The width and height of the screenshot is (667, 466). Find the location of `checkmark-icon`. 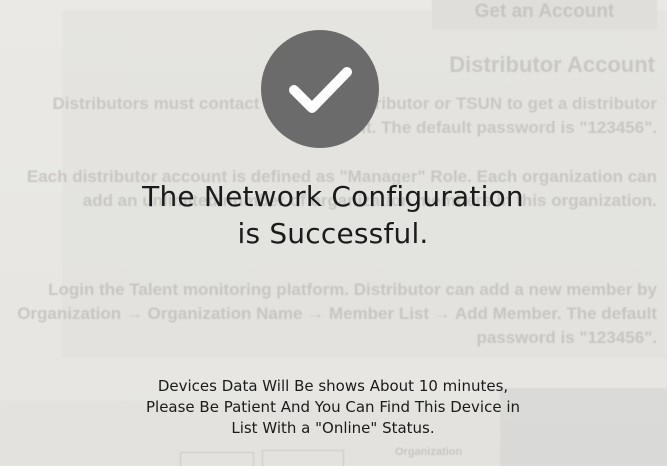

checkmark-icon is located at coordinates (320, 89).